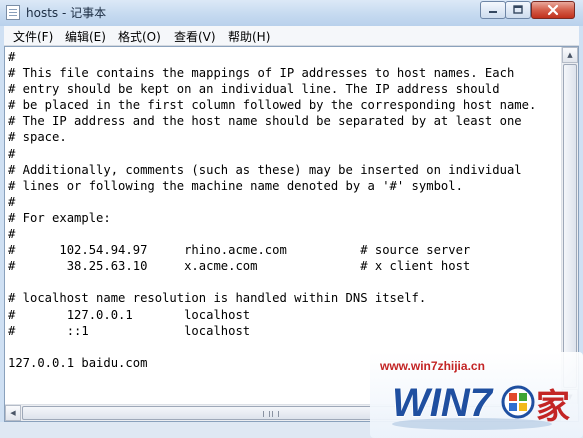 The height and width of the screenshot is (438, 583). Describe the element at coordinates (443, 403) in the screenshot. I see `watermark-logo-text: WIN7` at that location.